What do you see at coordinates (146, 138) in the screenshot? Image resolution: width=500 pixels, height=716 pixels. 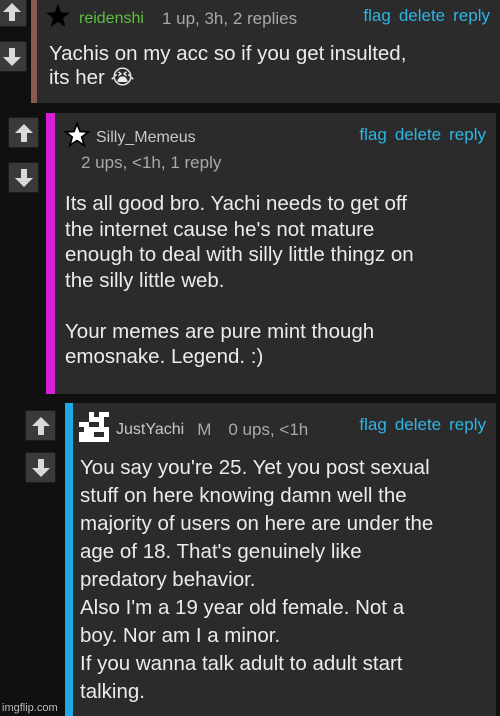 I see `username: Silly_Memeus` at bounding box center [146, 138].